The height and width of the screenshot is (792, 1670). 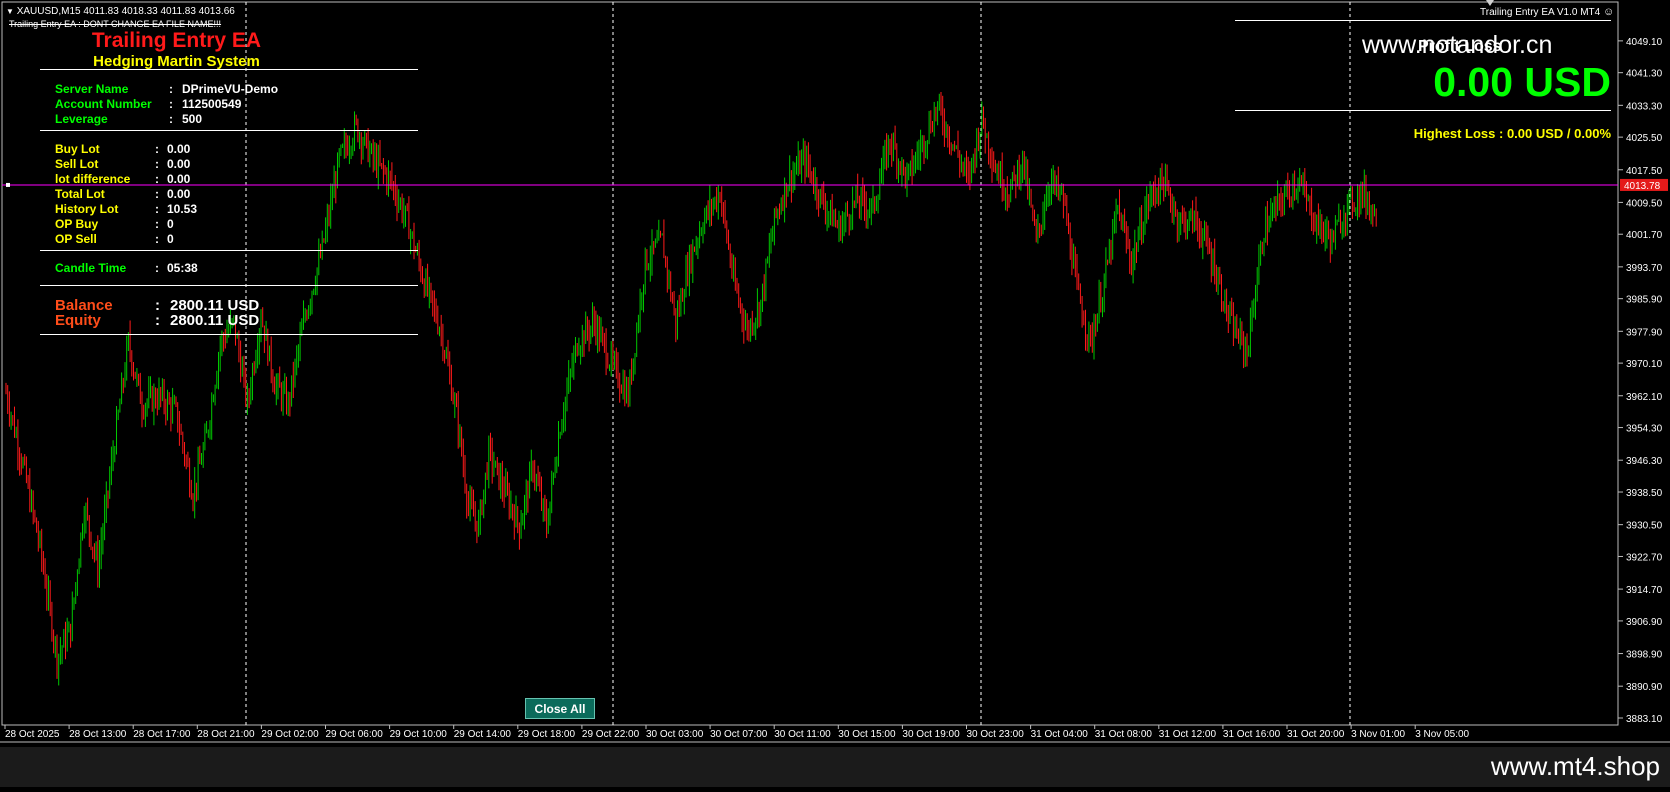 What do you see at coordinates (212, 104) in the screenshot?
I see `account-number-value: 112500549` at bounding box center [212, 104].